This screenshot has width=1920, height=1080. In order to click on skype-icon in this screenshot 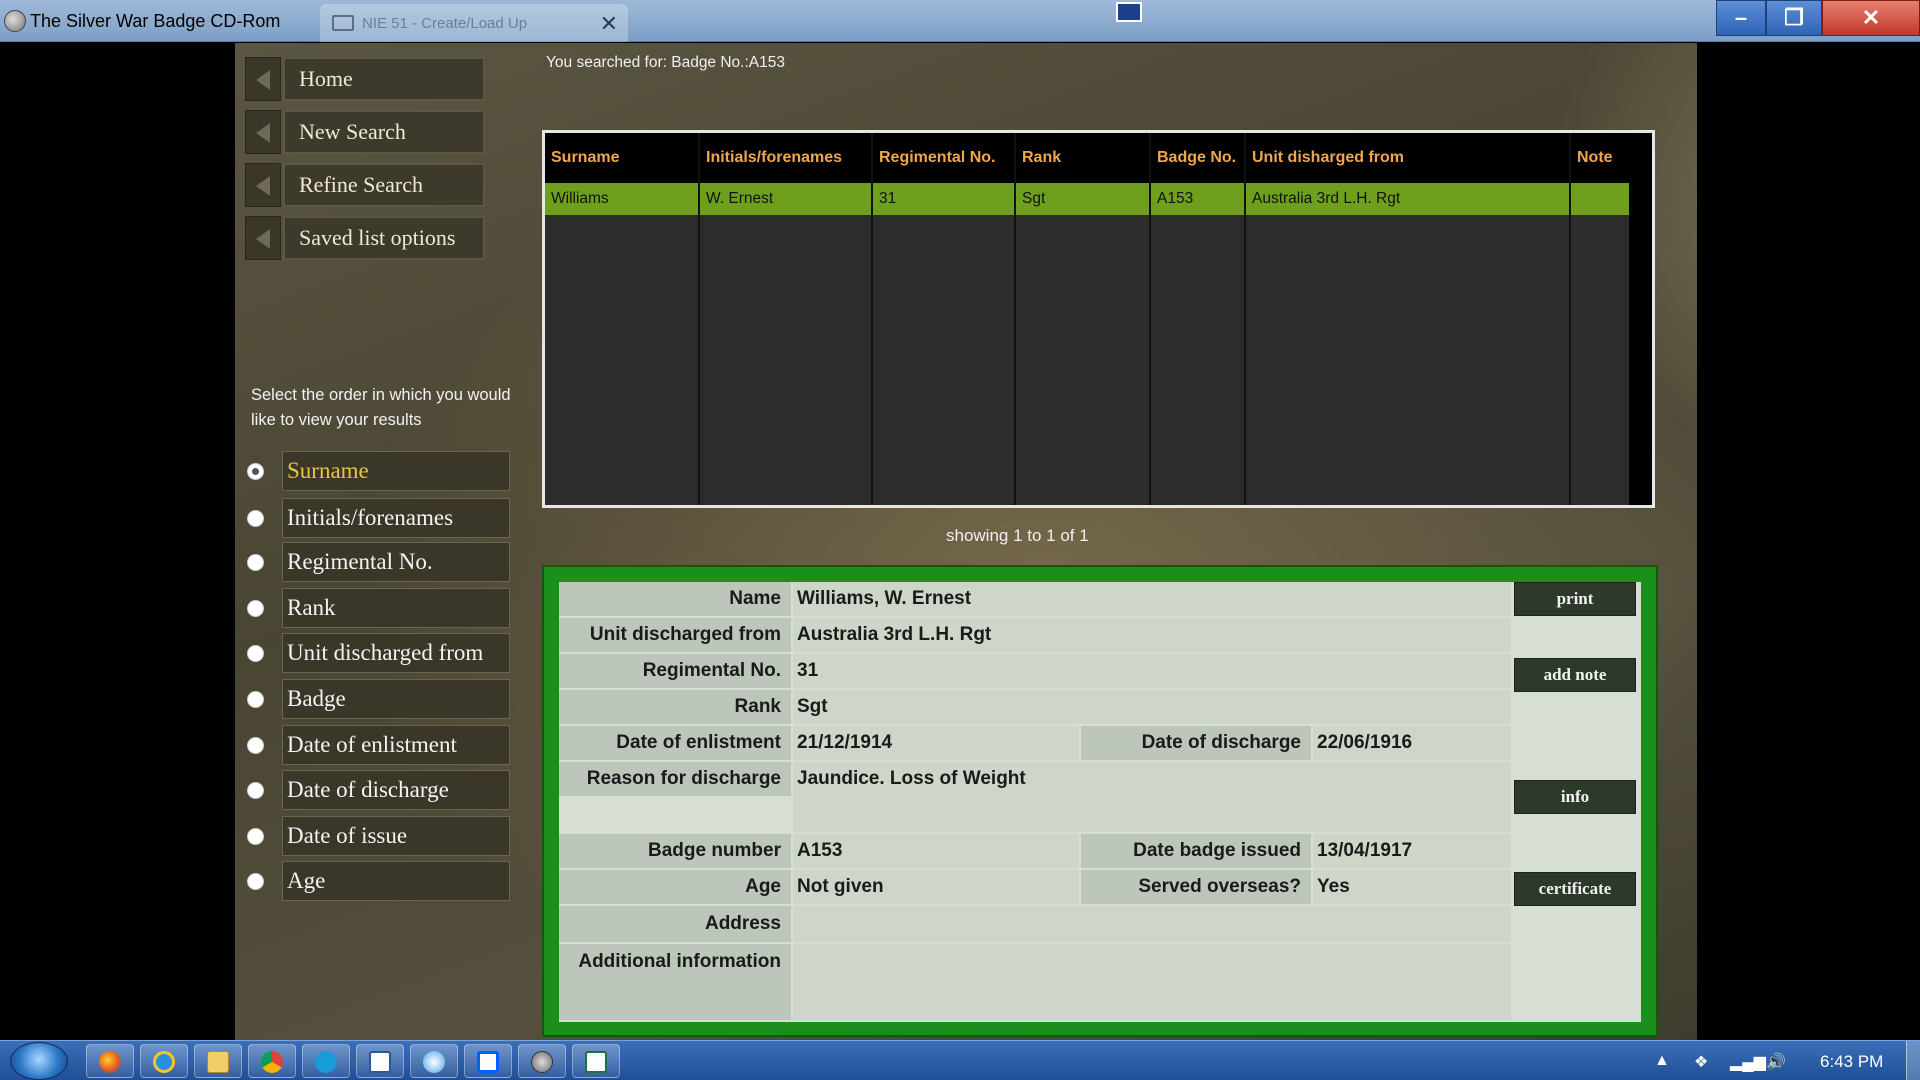, I will do `click(326, 1061)`.